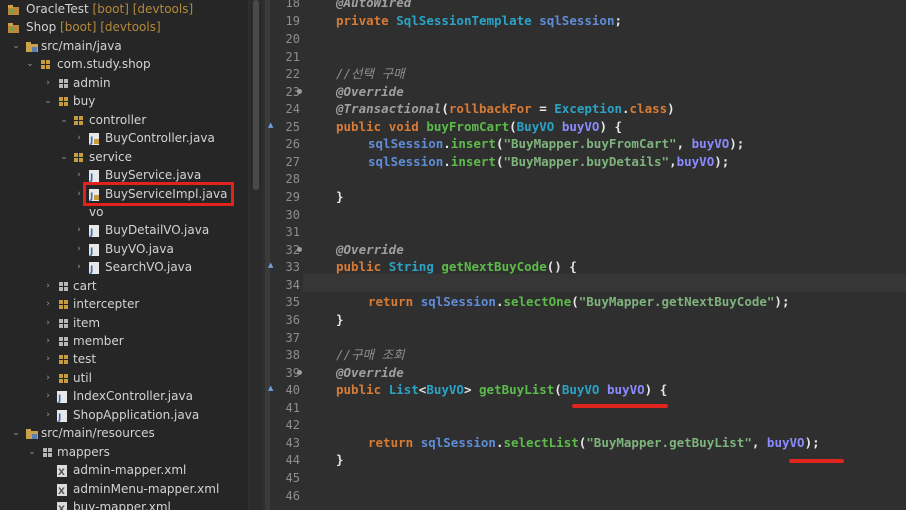 The width and height of the screenshot is (906, 510). Describe the element at coordinates (292, 127) in the screenshot. I see `line-number: 25` at that location.